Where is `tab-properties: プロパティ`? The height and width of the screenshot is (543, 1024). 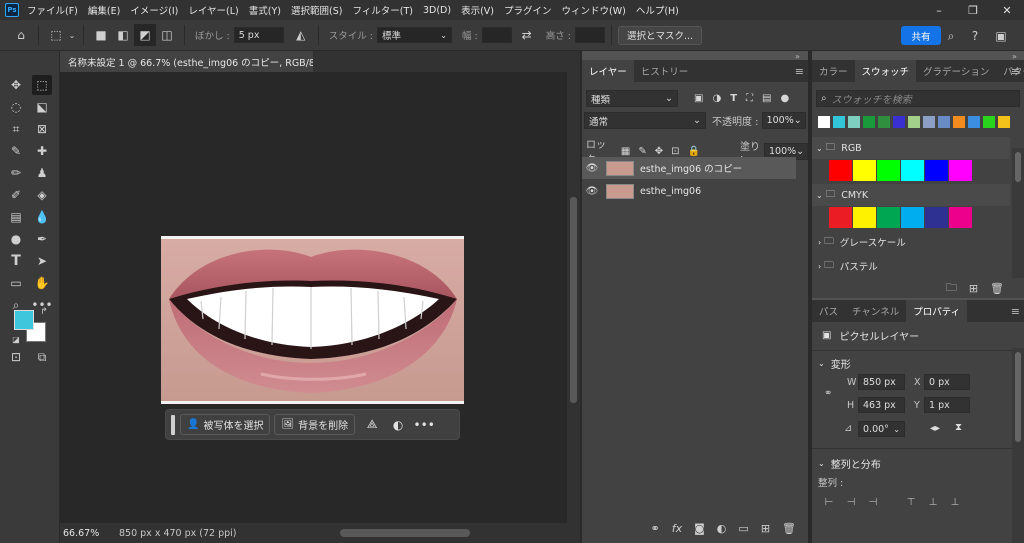
tab-properties: プロパティ is located at coordinates (937, 311).